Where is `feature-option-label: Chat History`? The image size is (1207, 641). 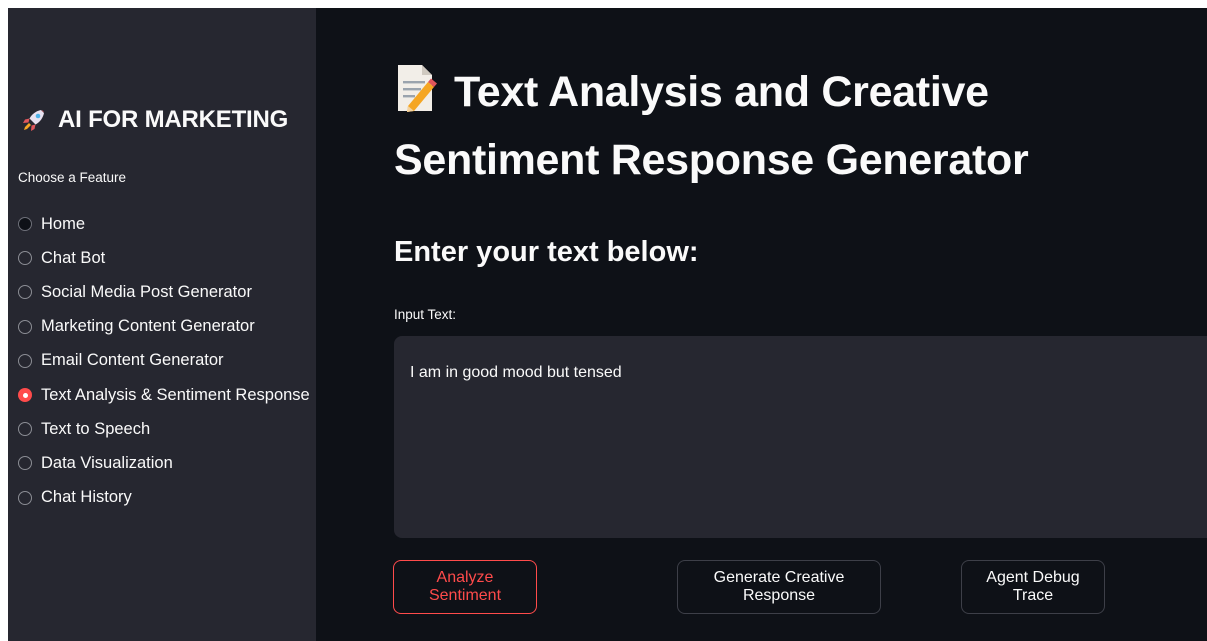
feature-option-label: Chat History is located at coordinates (86, 497).